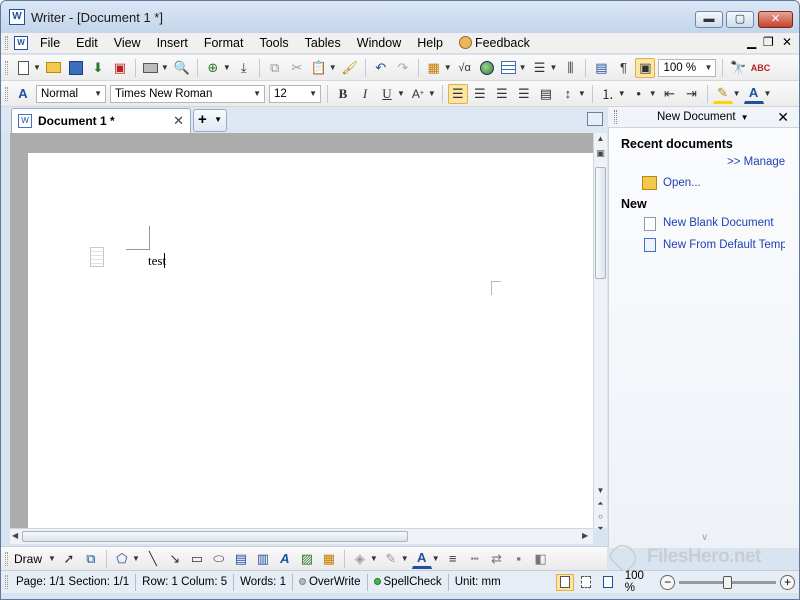 This screenshot has height=600, width=800. What do you see at coordinates (546, 94) in the screenshot?
I see `distributed-button: ▤` at bounding box center [546, 94].